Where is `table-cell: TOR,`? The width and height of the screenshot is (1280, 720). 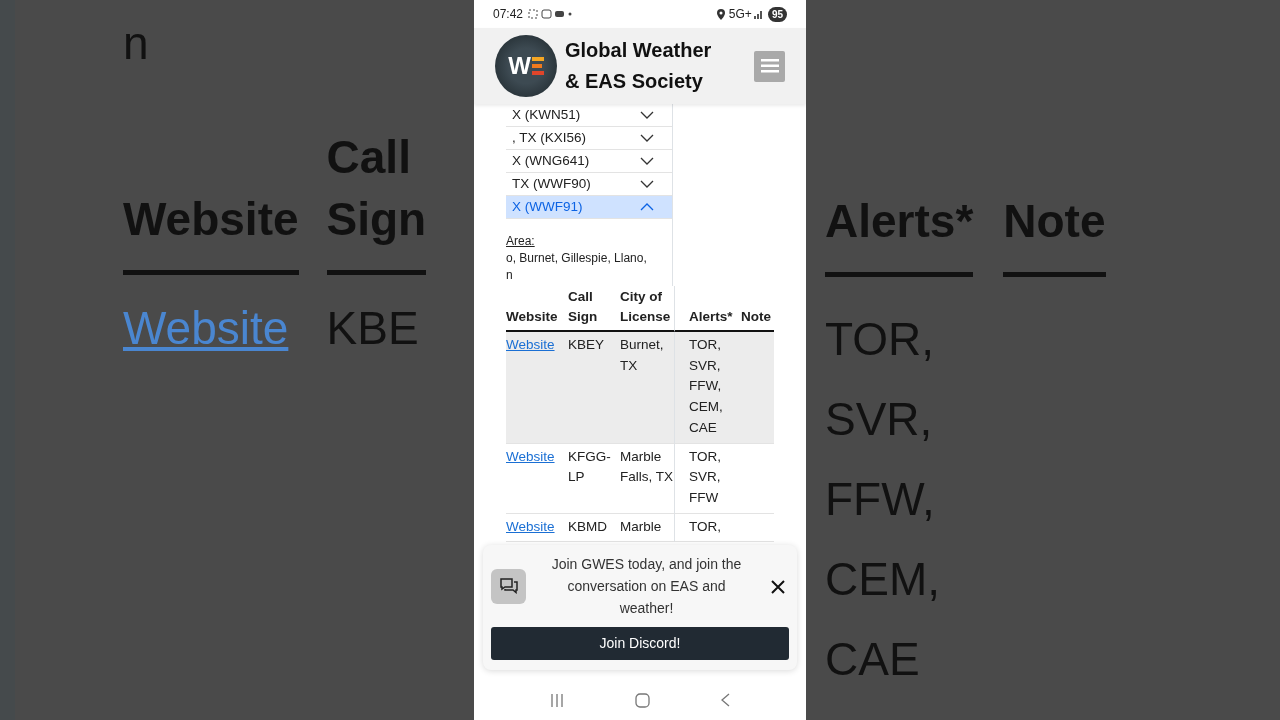
table-cell: TOR, is located at coordinates (708, 528).